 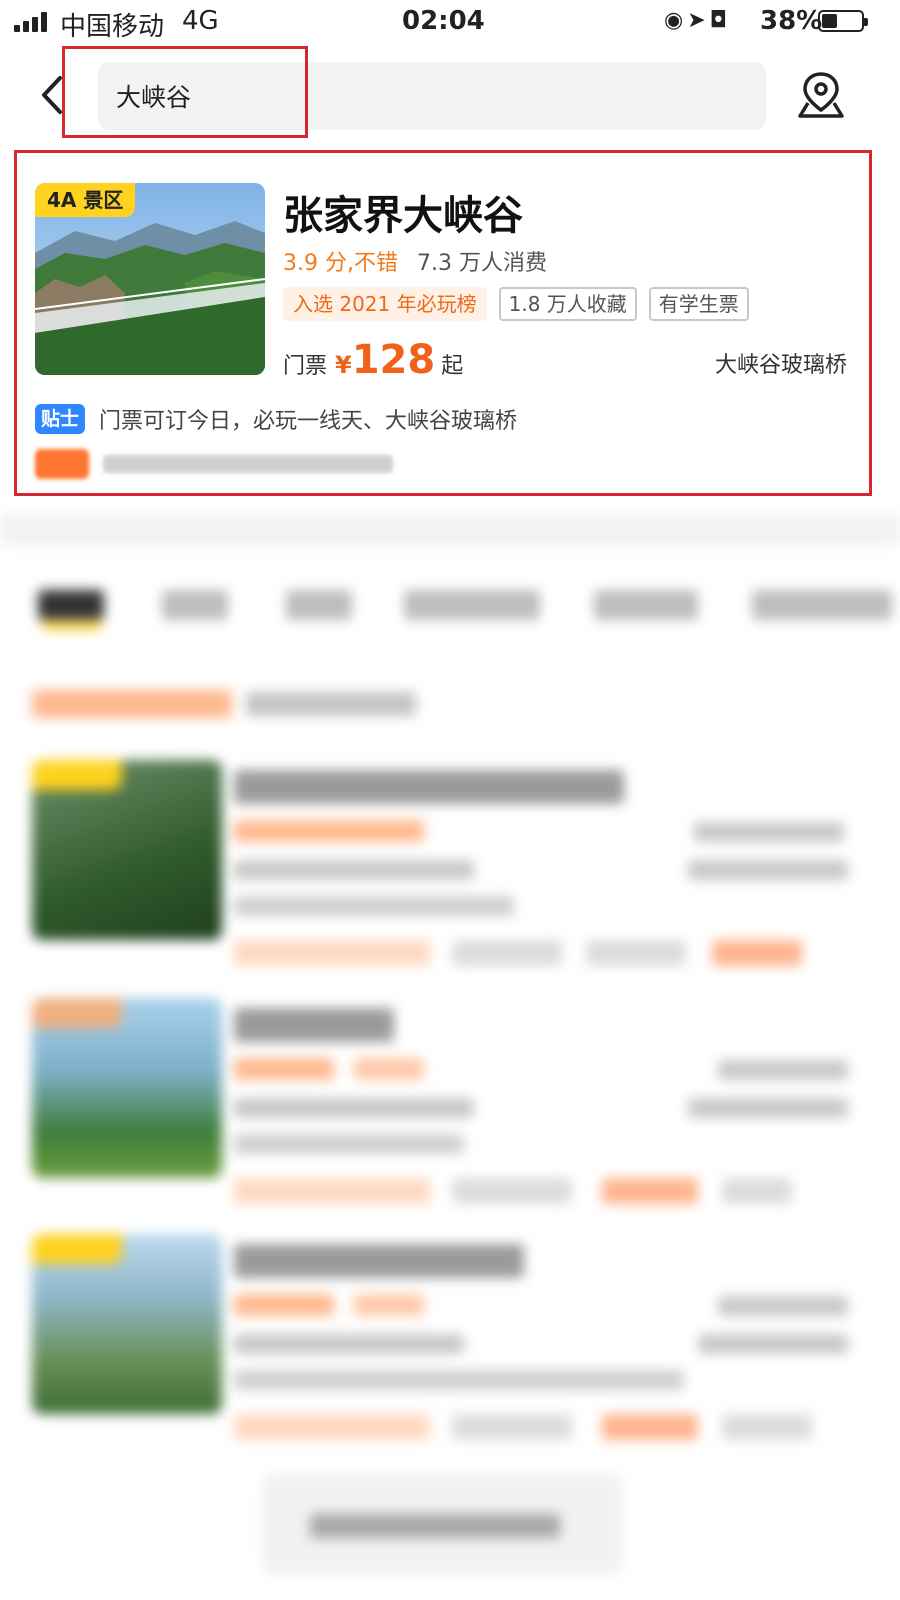 I want to click on consumer-count: 7.3 万人消费, so click(x=481, y=263).